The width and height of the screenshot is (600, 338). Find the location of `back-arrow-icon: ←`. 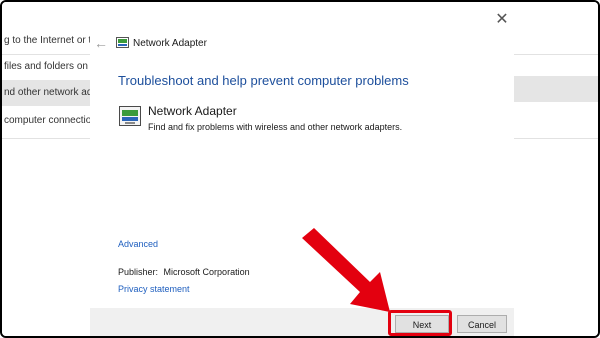

back-arrow-icon: ← is located at coordinates (101, 43).